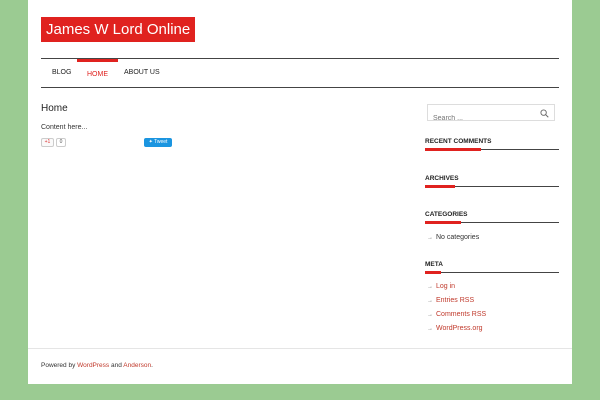  I want to click on main-navigation: BLOG HOME ABOUT US, so click(300, 73).